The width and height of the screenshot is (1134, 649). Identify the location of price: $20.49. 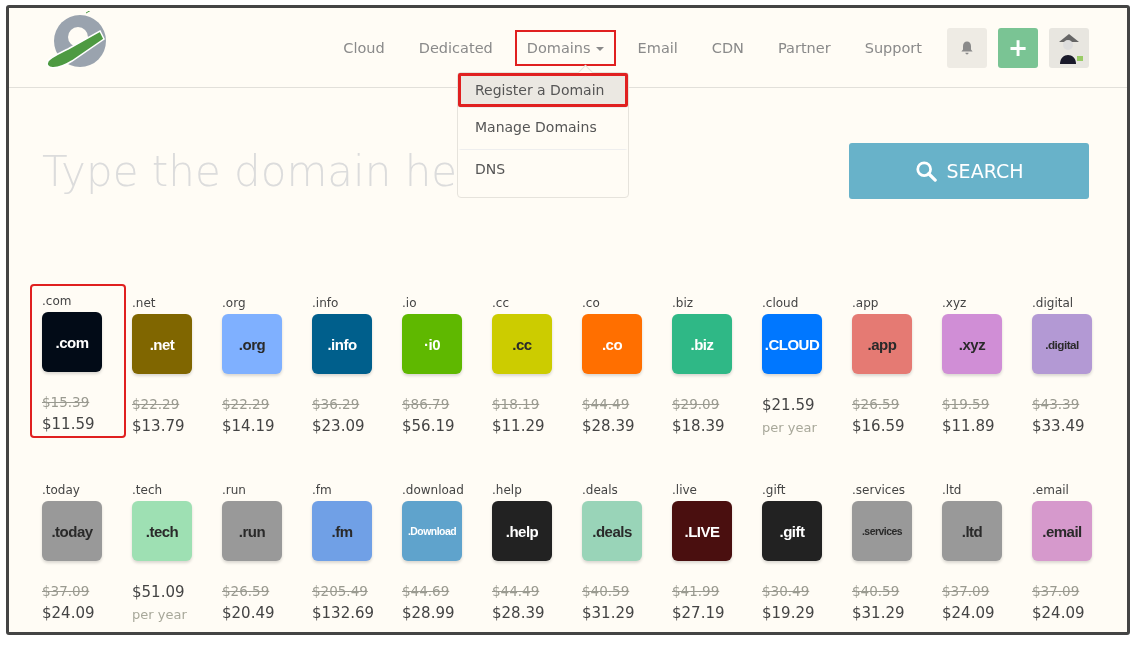
(248, 613).